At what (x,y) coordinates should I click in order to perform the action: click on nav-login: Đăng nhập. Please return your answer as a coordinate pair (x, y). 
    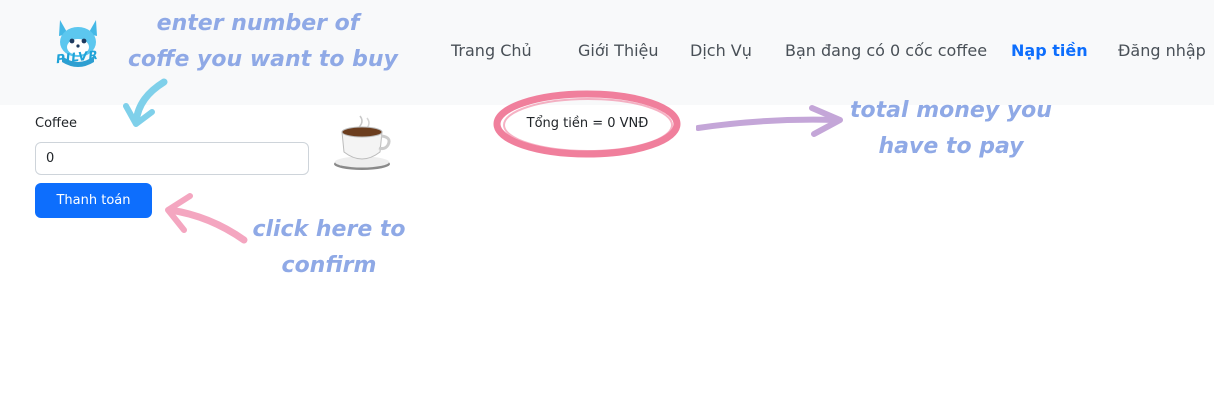
    Looking at the image, I should click on (1162, 50).